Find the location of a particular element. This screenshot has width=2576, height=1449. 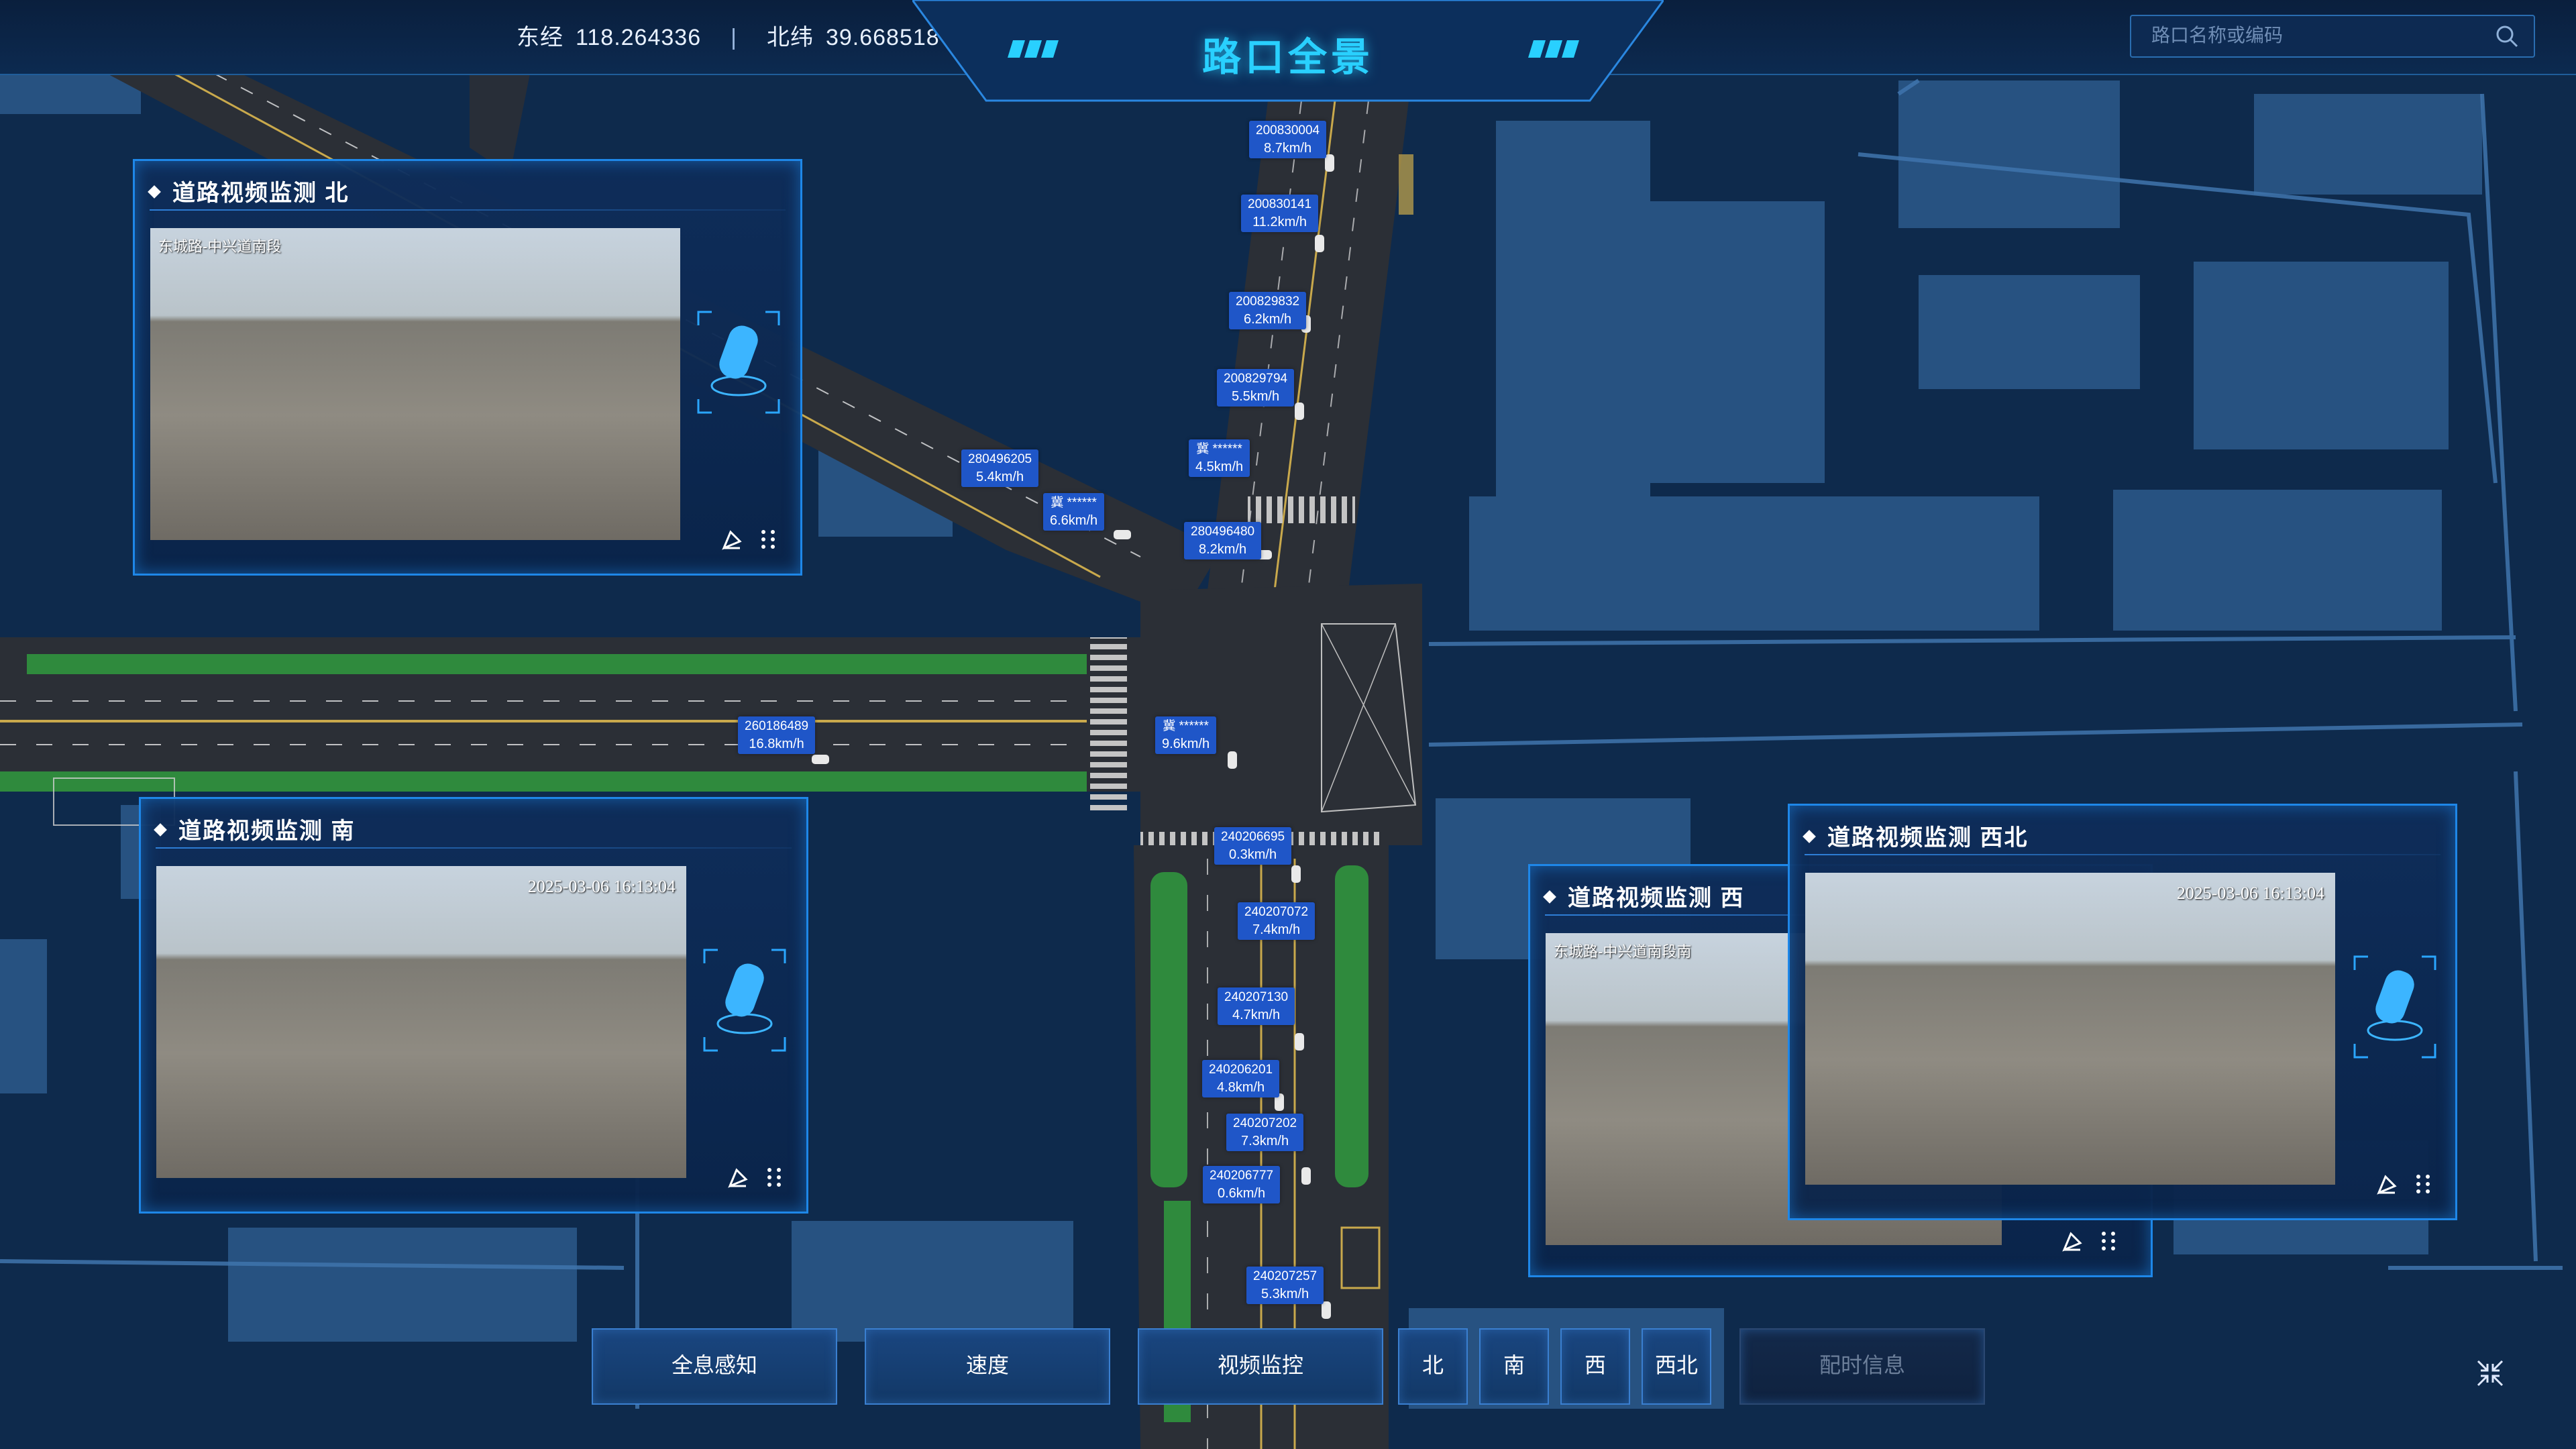

video-feed-south: 2025-03-06 16:13:04 is located at coordinates (421, 1022).